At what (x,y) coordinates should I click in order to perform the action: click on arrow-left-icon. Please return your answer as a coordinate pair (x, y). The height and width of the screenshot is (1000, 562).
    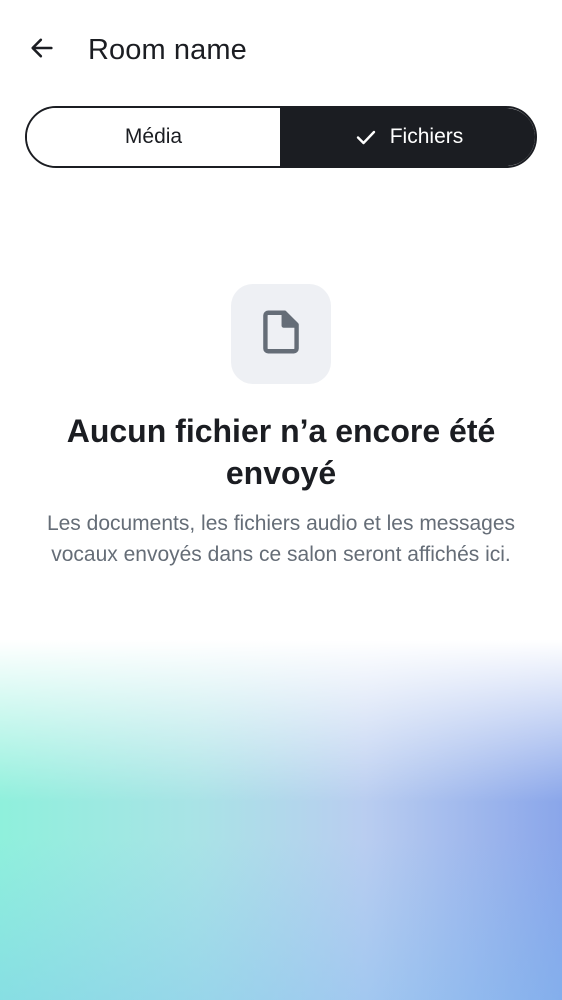
    Looking at the image, I should click on (42, 50).